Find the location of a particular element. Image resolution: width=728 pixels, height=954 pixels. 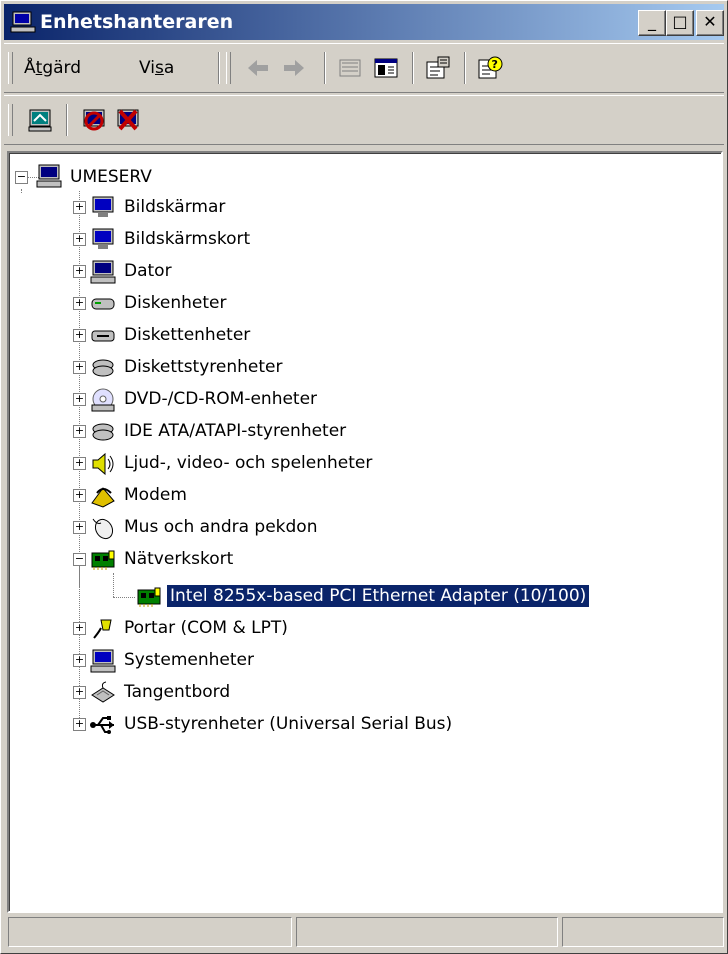

uninstall-device-icon is located at coordinates (128, 120).